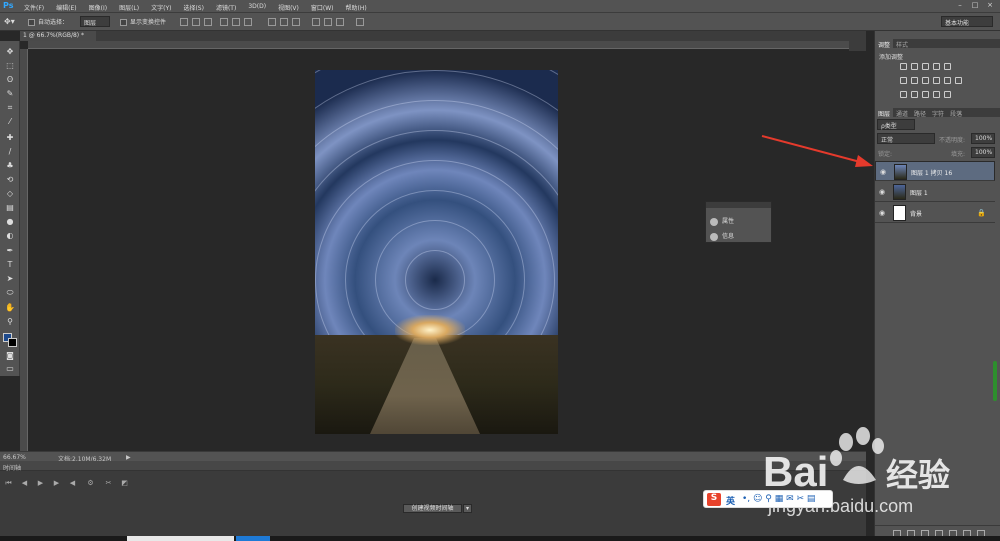 This screenshot has width=1000, height=541. What do you see at coordinates (108, 483) in the screenshot?
I see `split-icon: ✂` at bounding box center [108, 483].